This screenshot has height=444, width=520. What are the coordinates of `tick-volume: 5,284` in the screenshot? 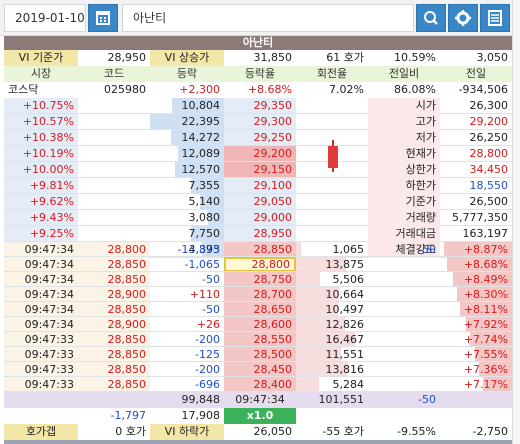 It's located at (348, 384).